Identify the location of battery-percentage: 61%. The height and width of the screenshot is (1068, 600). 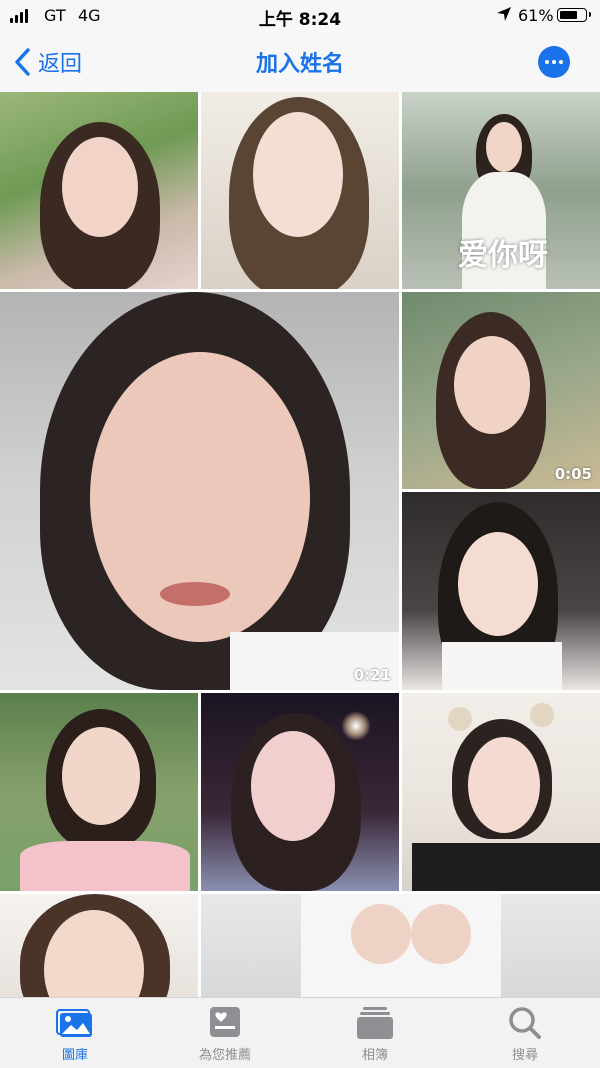
(536, 15).